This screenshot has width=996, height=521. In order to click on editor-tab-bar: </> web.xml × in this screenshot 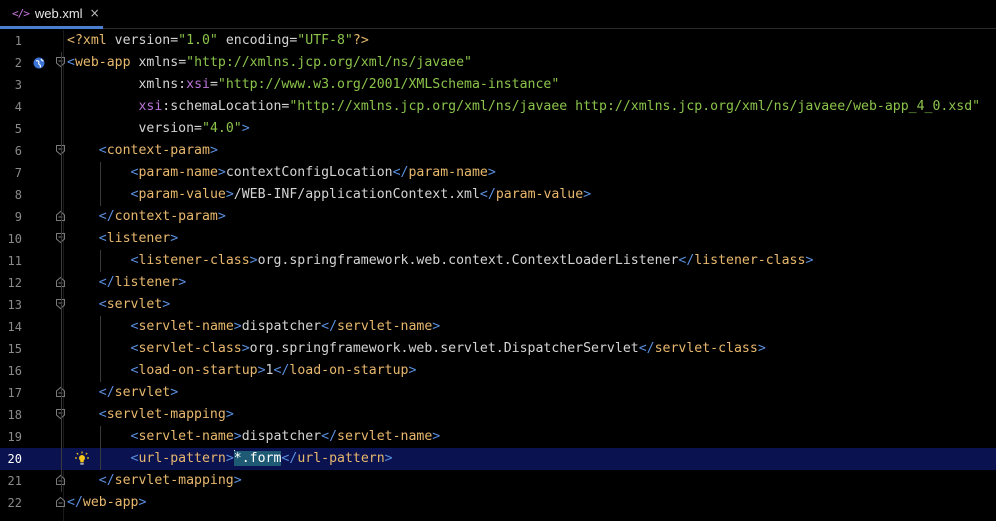, I will do `click(498, 14)`.